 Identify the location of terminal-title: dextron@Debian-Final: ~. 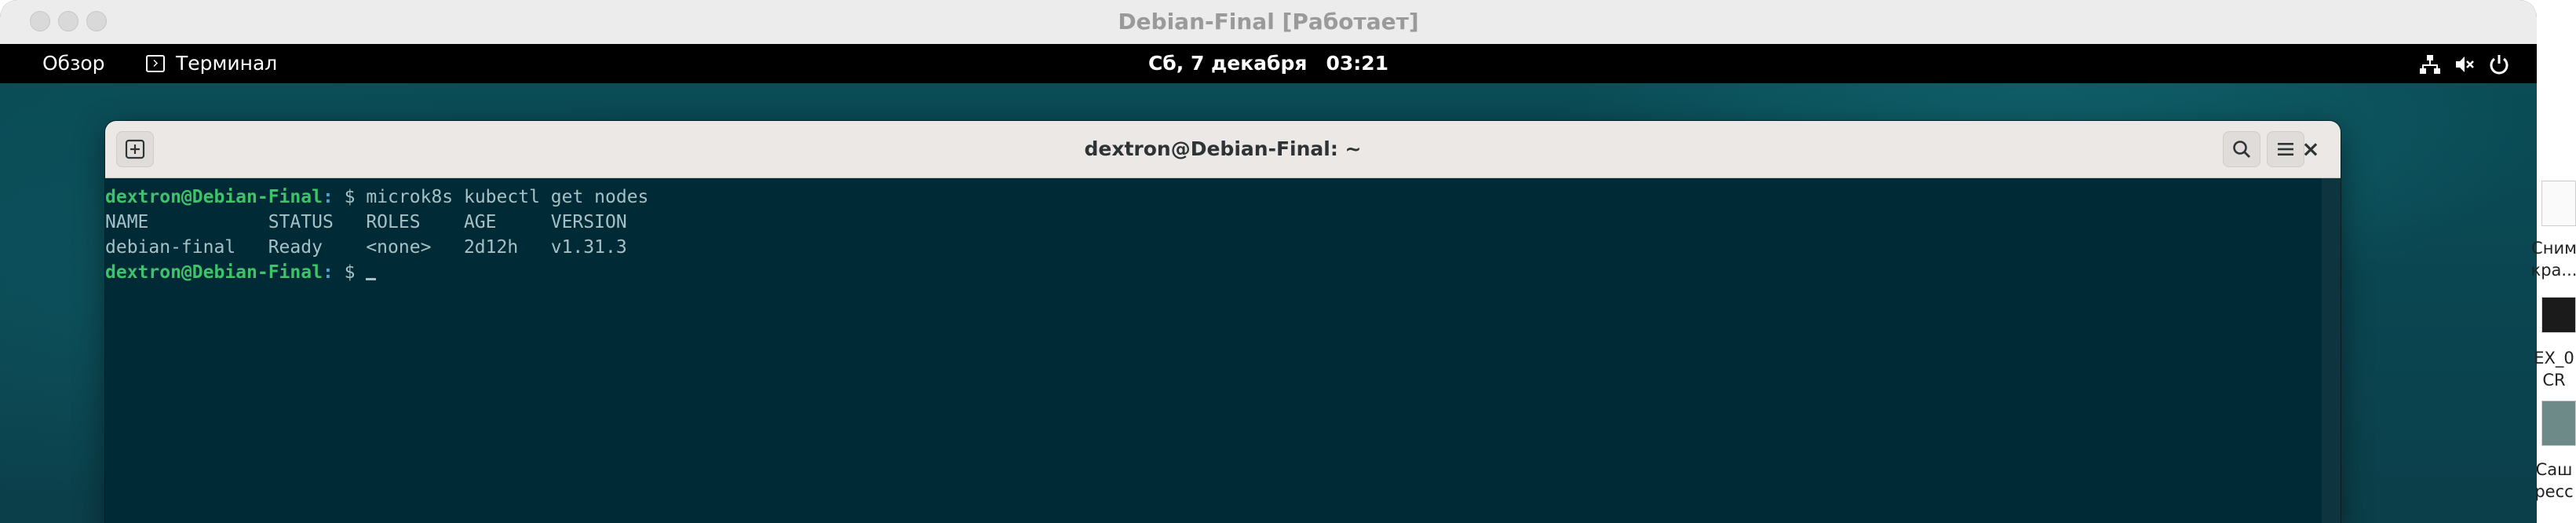
(1223, 148).